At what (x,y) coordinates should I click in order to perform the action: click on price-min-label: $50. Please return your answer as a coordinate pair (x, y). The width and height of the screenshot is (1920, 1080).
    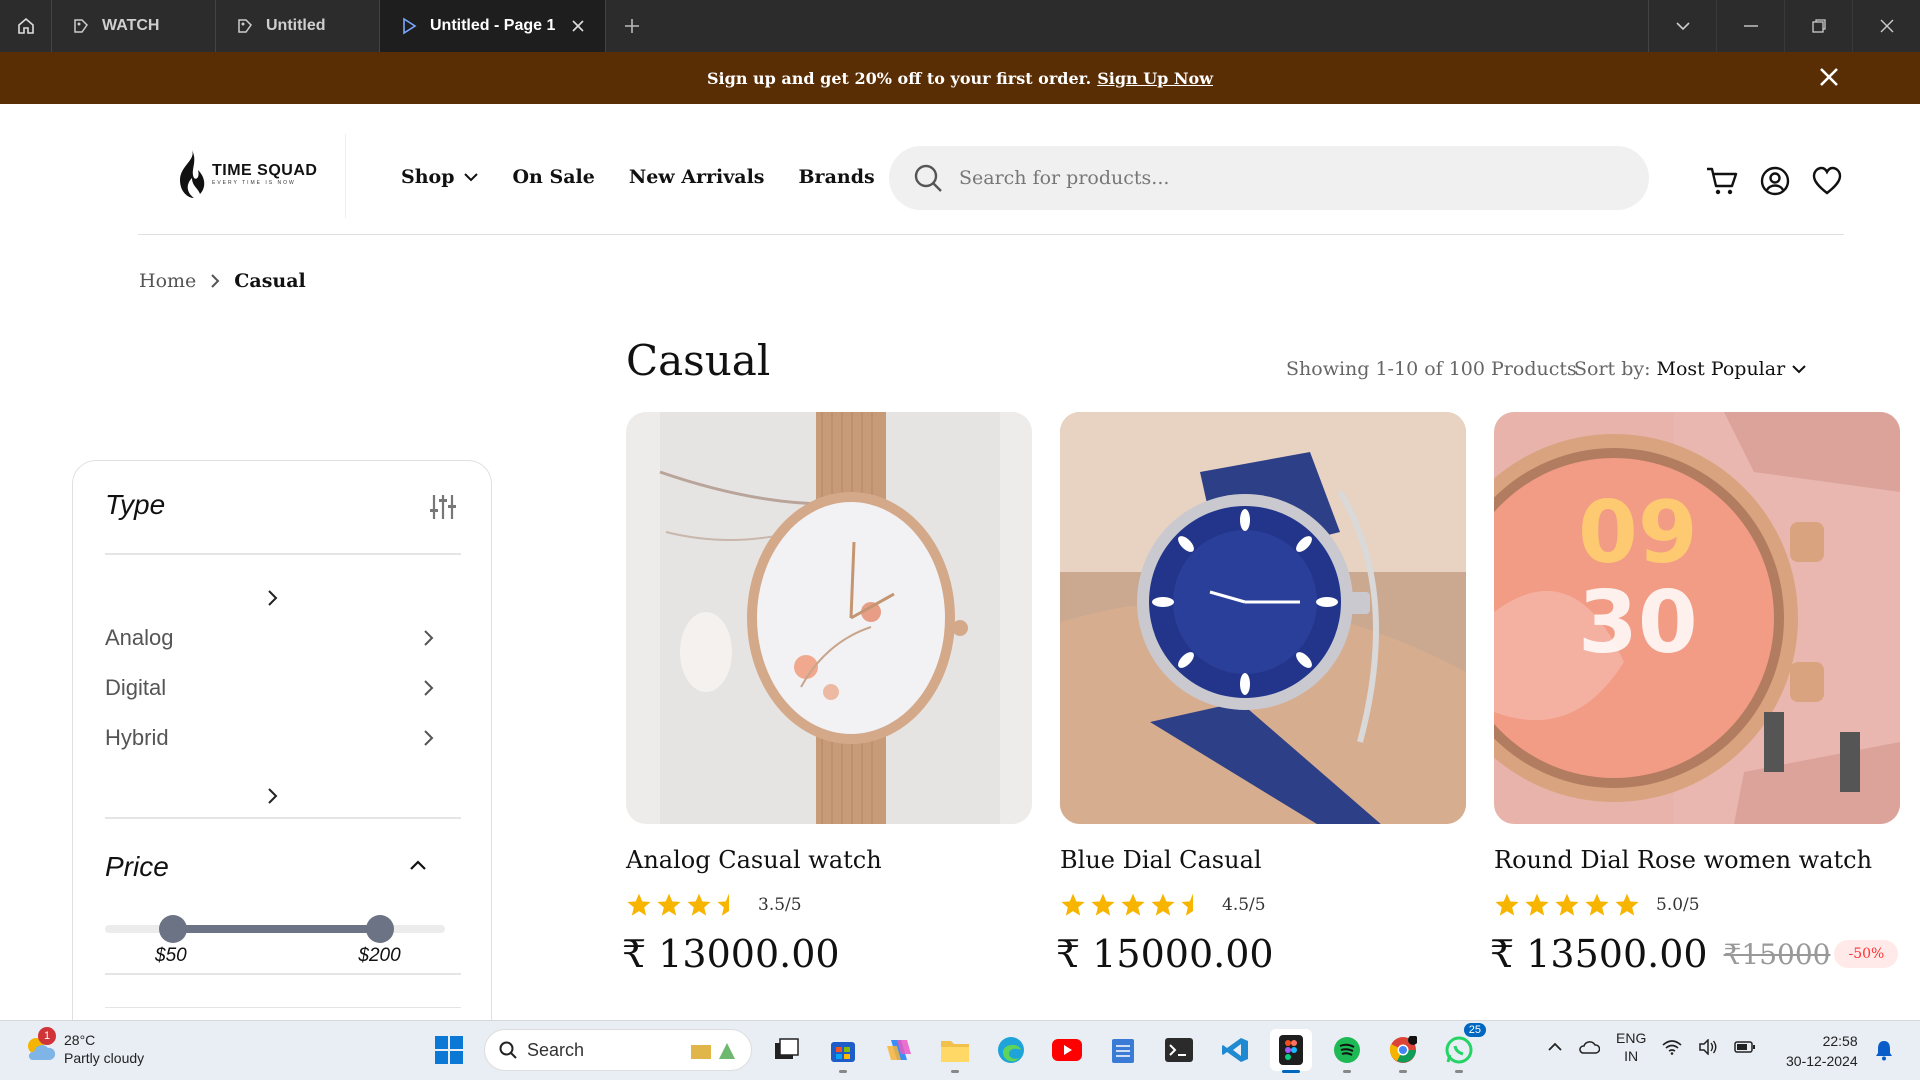
    Looking at the image, I should click on (171, 955).